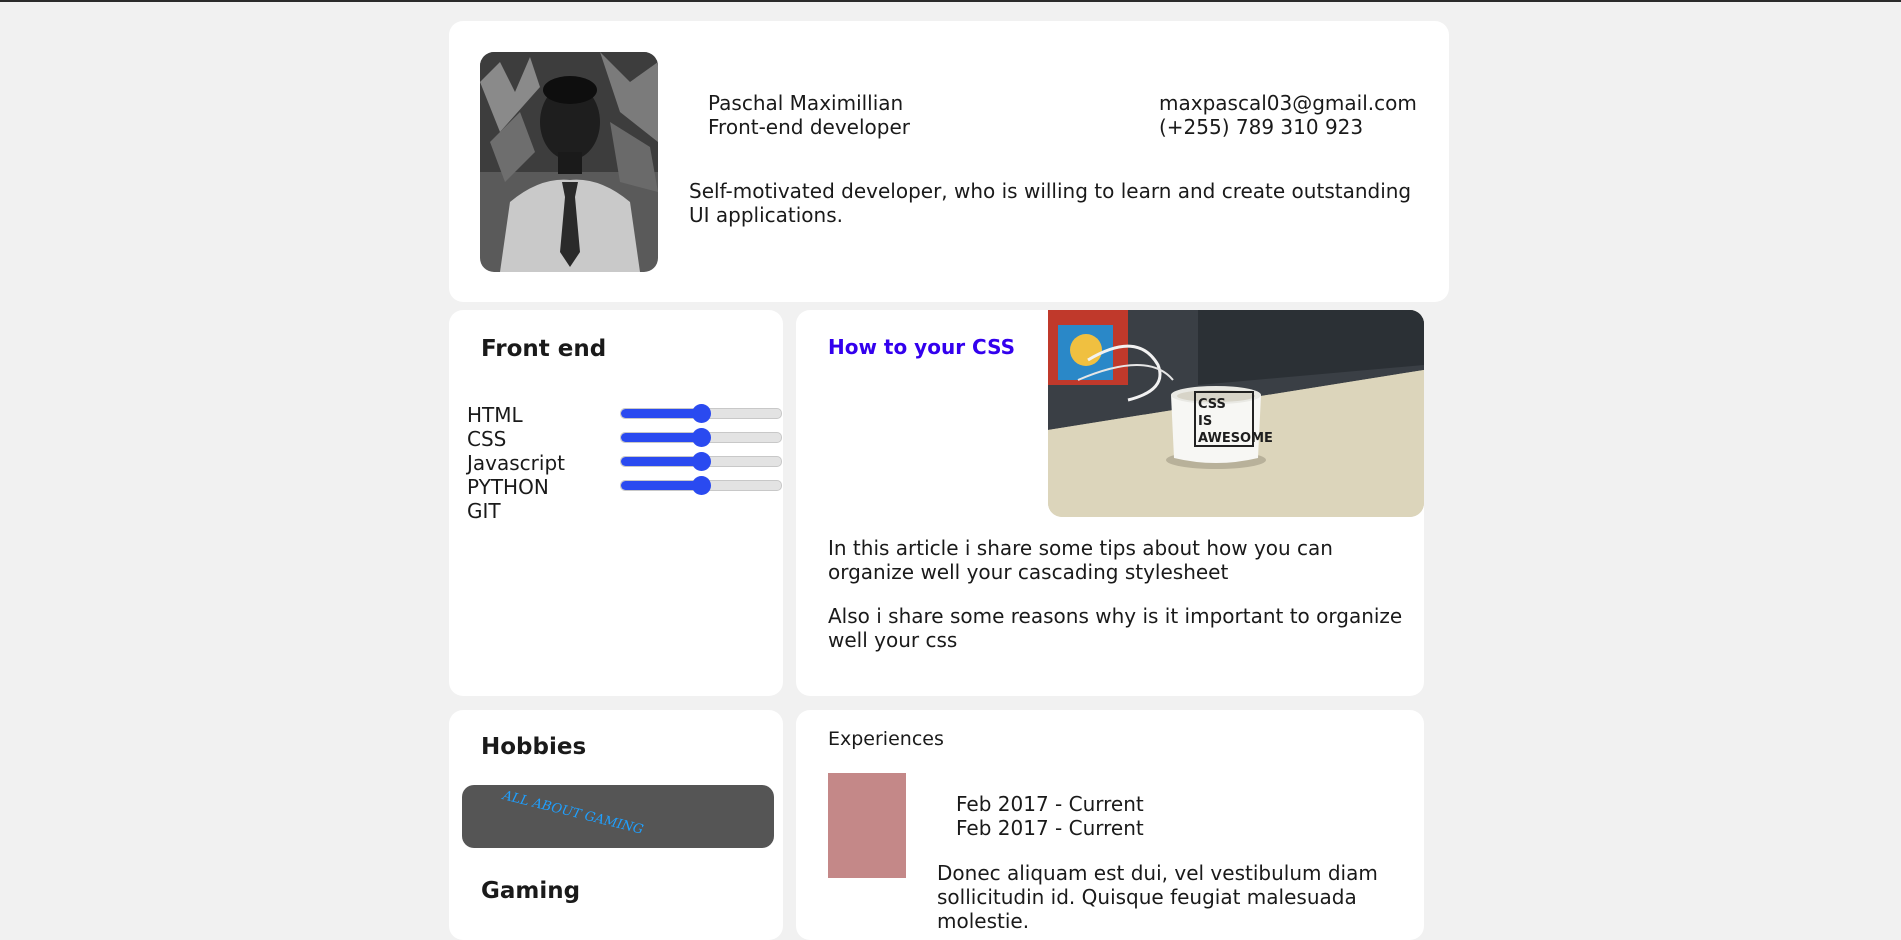 This screenshot has width=1901, height=940. I want to click on mug-text-awesome: AWESOME, so click(1235, 438).